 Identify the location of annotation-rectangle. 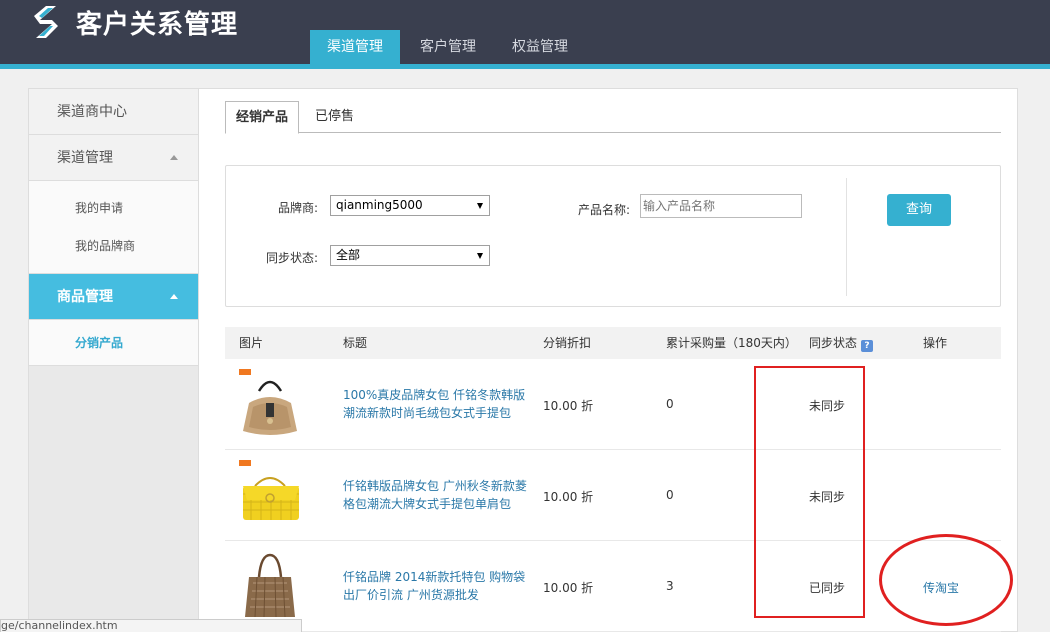
(809, 492).